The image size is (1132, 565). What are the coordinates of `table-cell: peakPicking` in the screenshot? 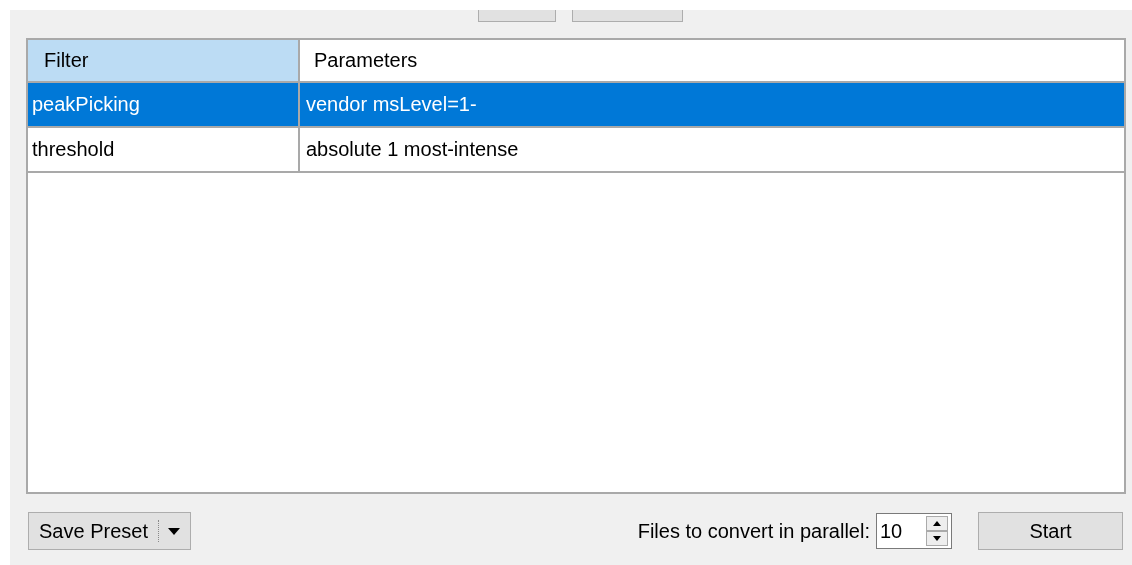 It's located at (86, 104).